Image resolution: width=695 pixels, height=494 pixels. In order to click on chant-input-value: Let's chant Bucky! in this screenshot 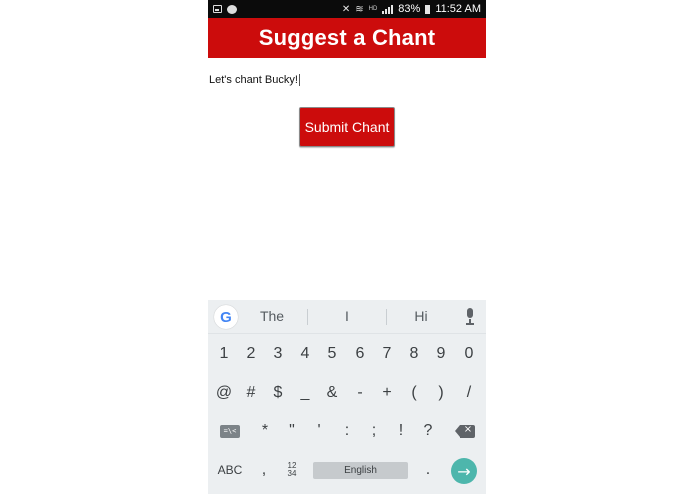, I will do `click(253, 80)`.